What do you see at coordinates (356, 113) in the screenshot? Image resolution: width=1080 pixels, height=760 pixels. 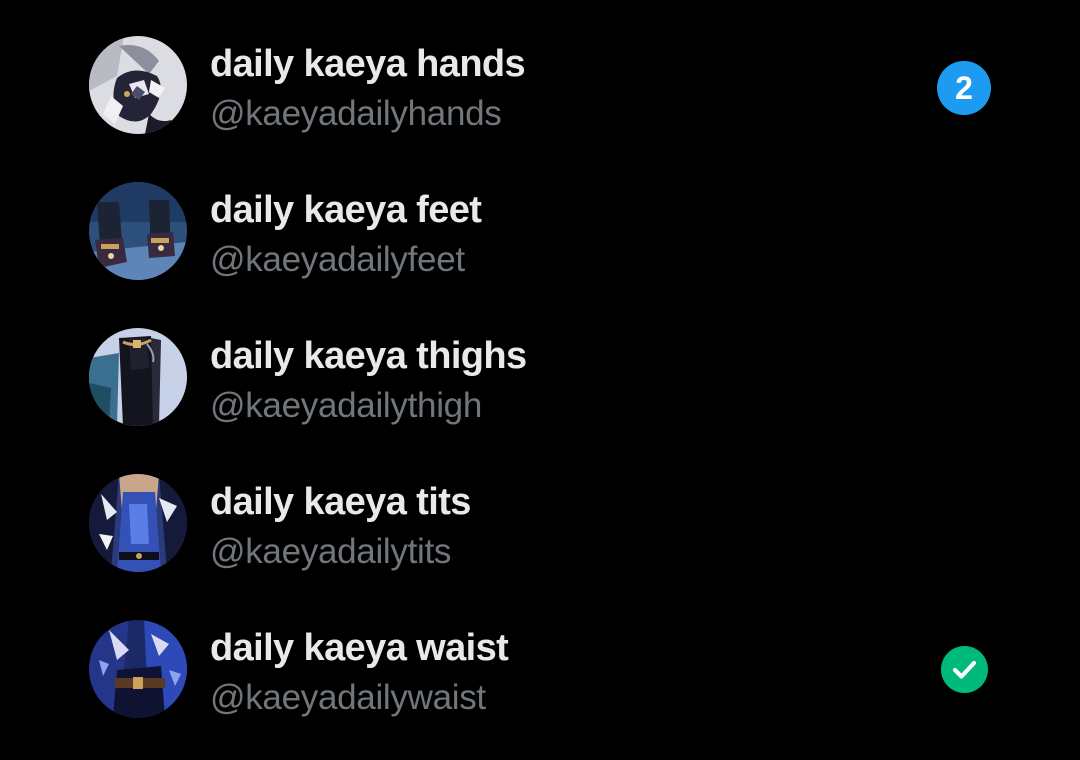 I see `account-handle: @kaeyadailyhands` at bounding box center [356, 113].